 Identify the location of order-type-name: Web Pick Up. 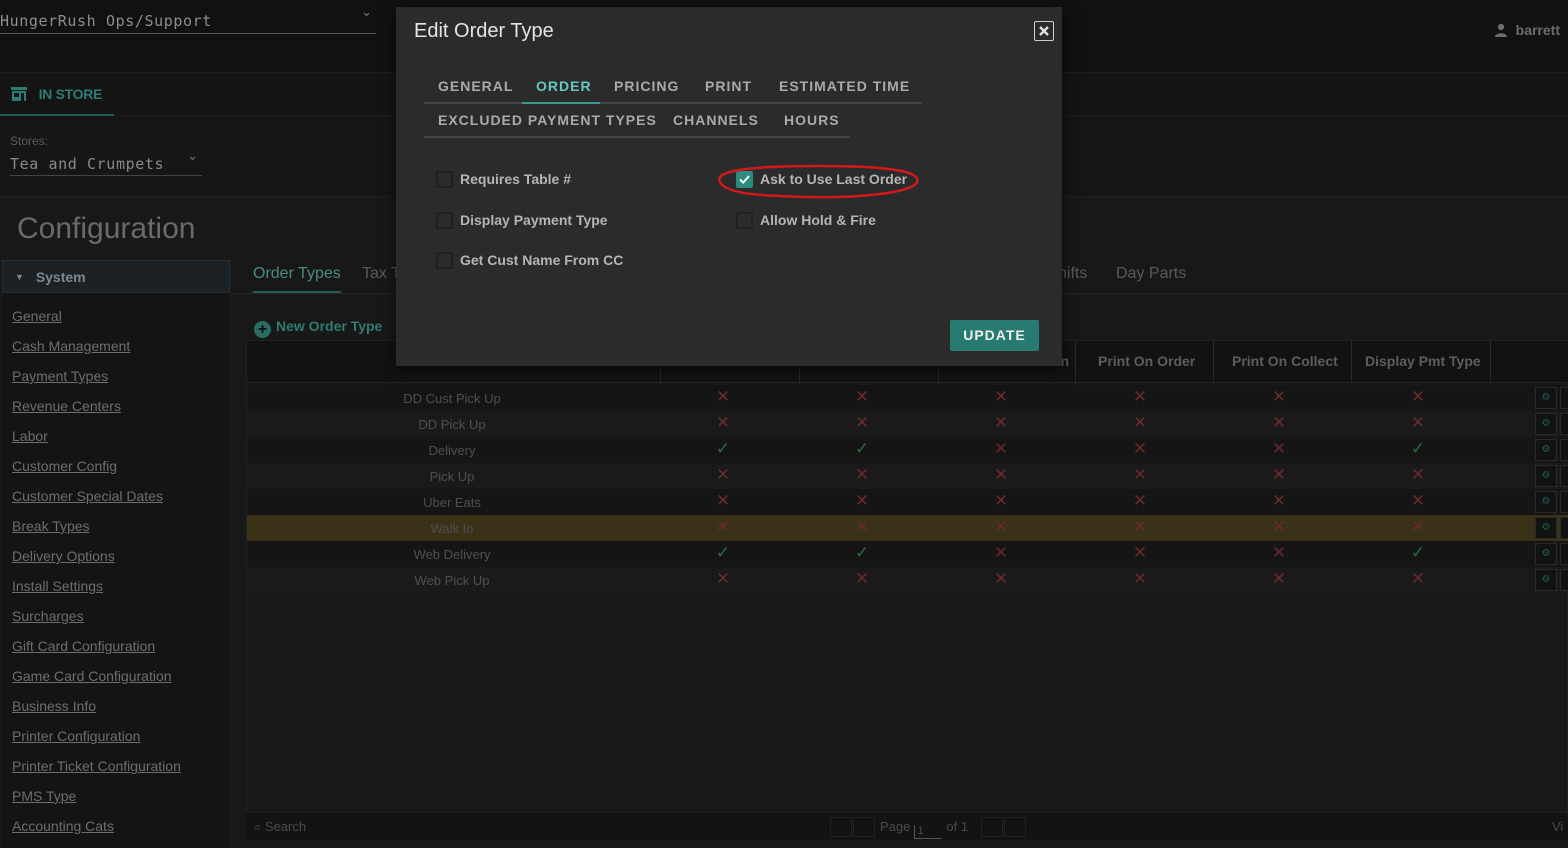
(452, 580).